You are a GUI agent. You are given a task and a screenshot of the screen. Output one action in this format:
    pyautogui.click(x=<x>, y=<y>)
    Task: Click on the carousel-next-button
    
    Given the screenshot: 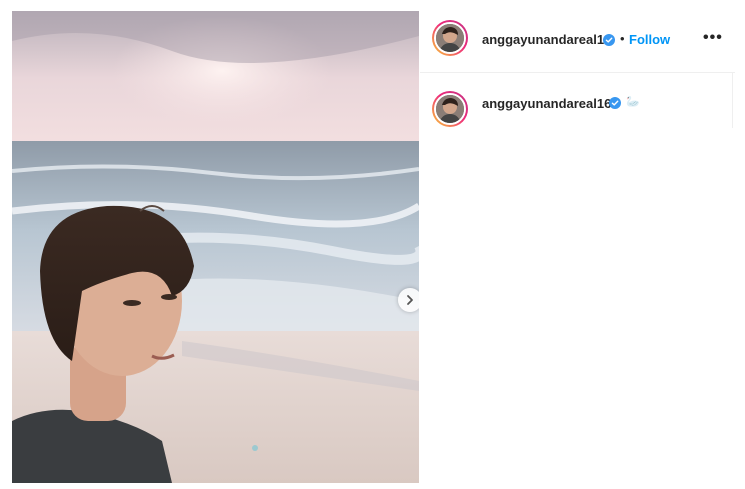 What is the action you would take?
    pyautogui.click(x=408, y=300)
    